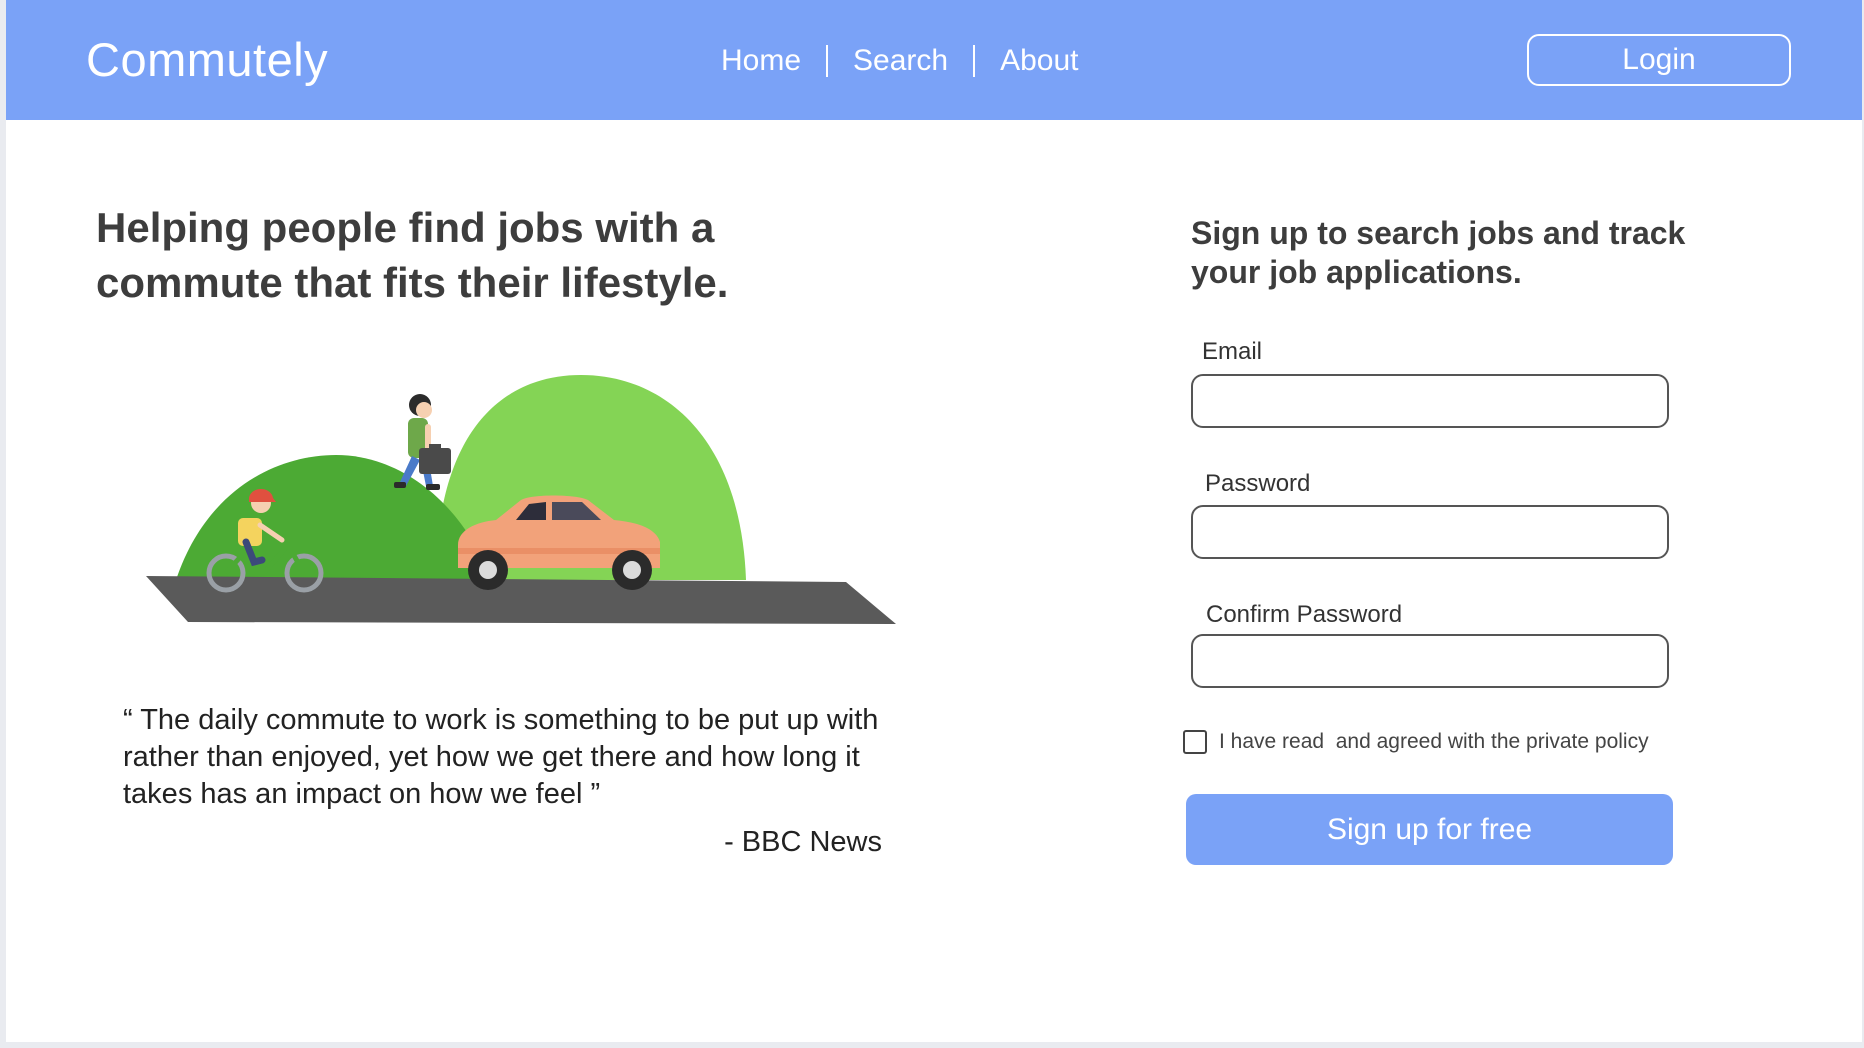  What do you see at coordinates (1659, 60) in the screenshot?
I see `login-button: Login` at bounding box center [1659, 60].